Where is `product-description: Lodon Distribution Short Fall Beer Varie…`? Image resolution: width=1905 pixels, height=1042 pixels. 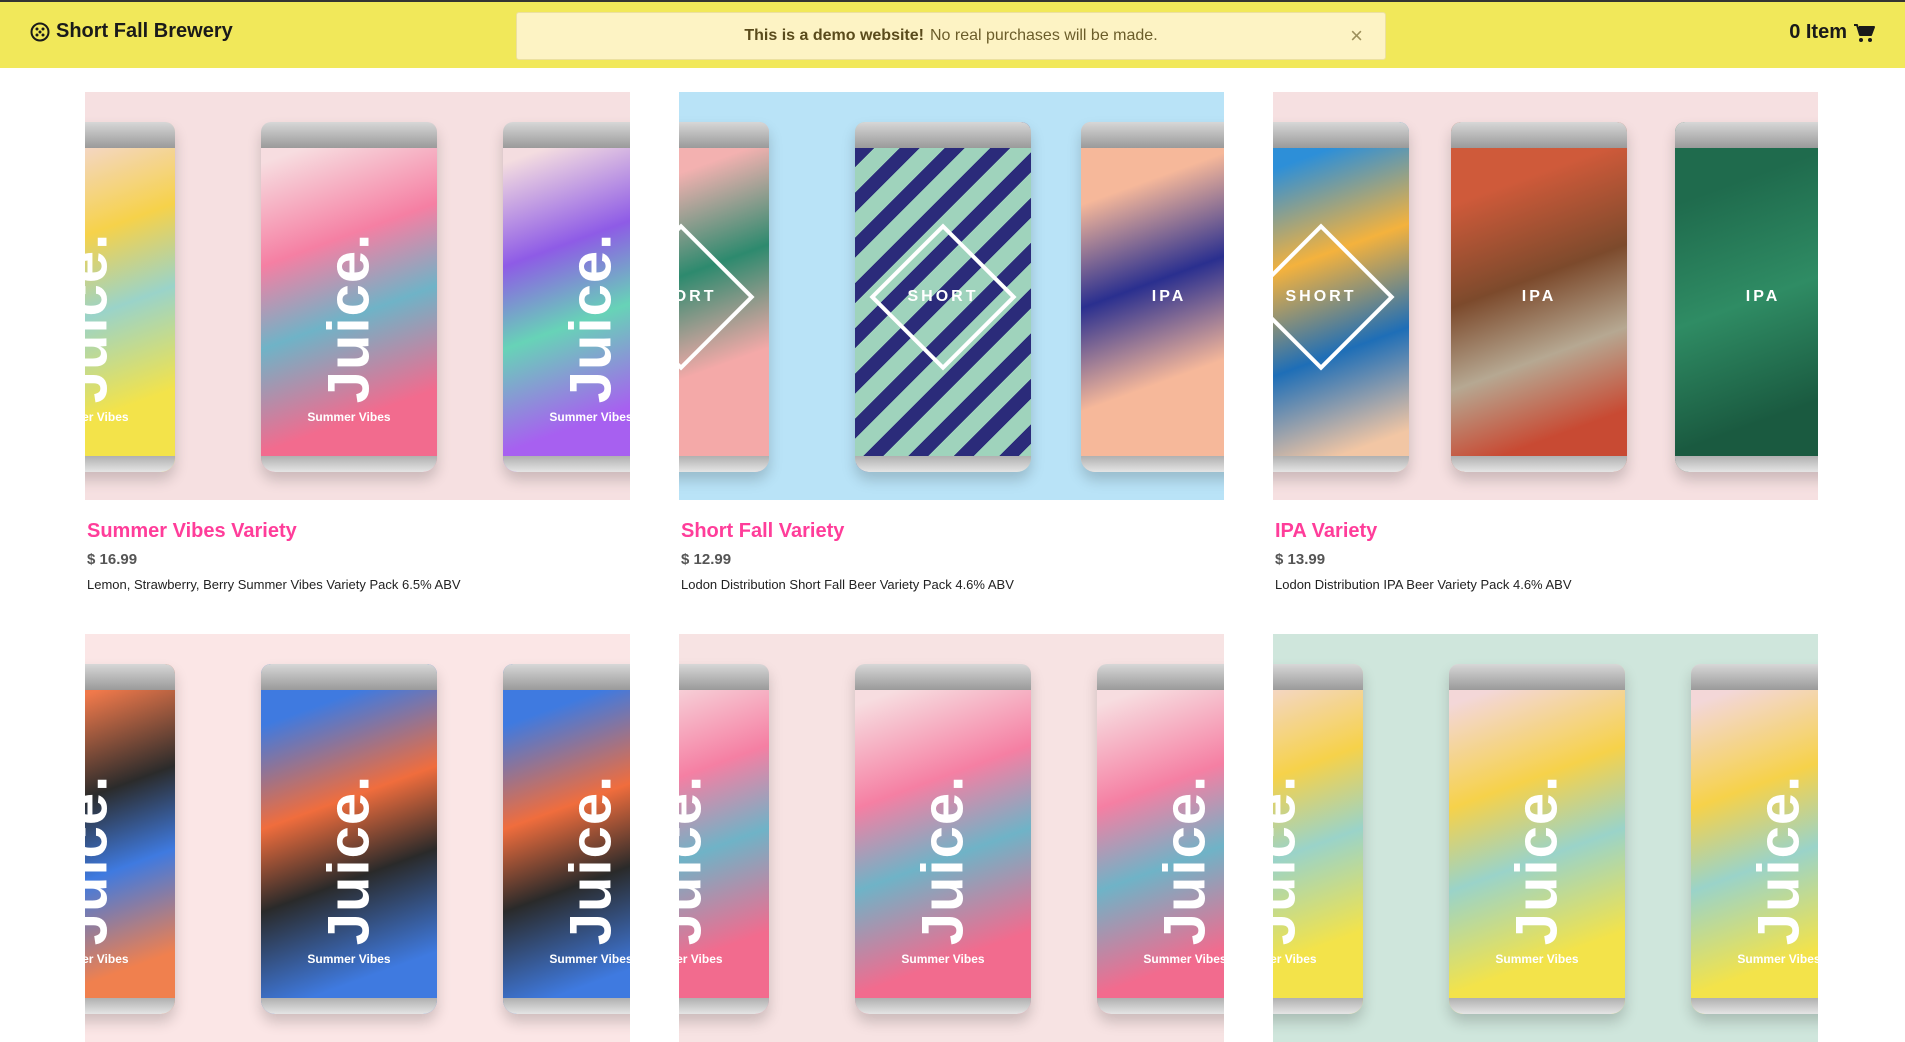
product-description: Lodon Distribution Short Fall Beer Varie… is located at coordinates (847, 584).